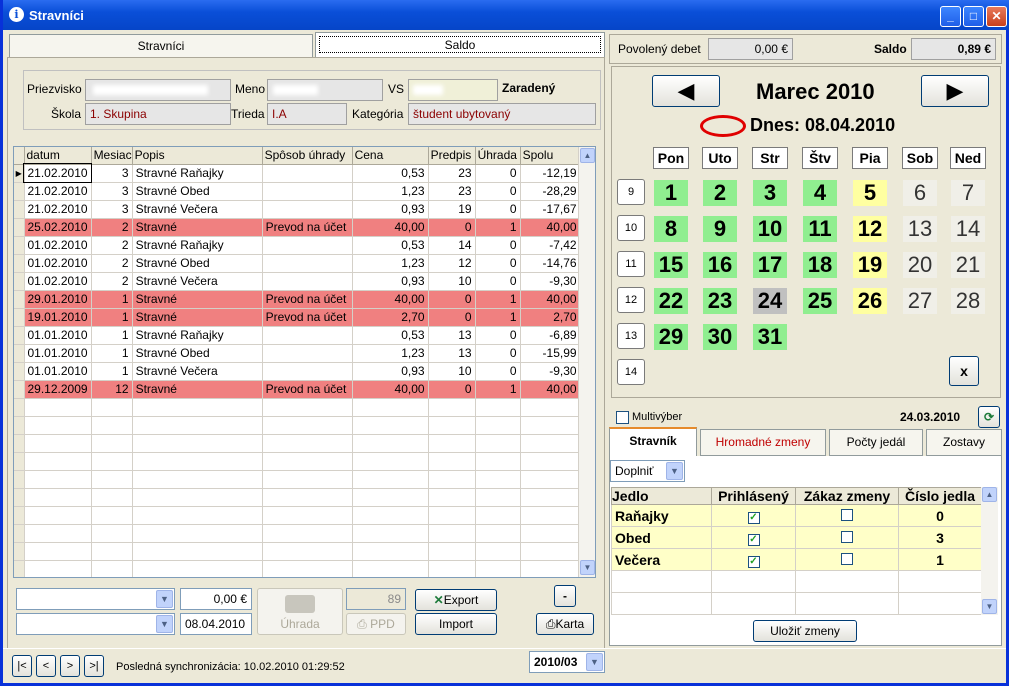 Image resolution: width=1009 pixels, height=686 pixels. I want to click on day-24: 24, so click(770, 301).